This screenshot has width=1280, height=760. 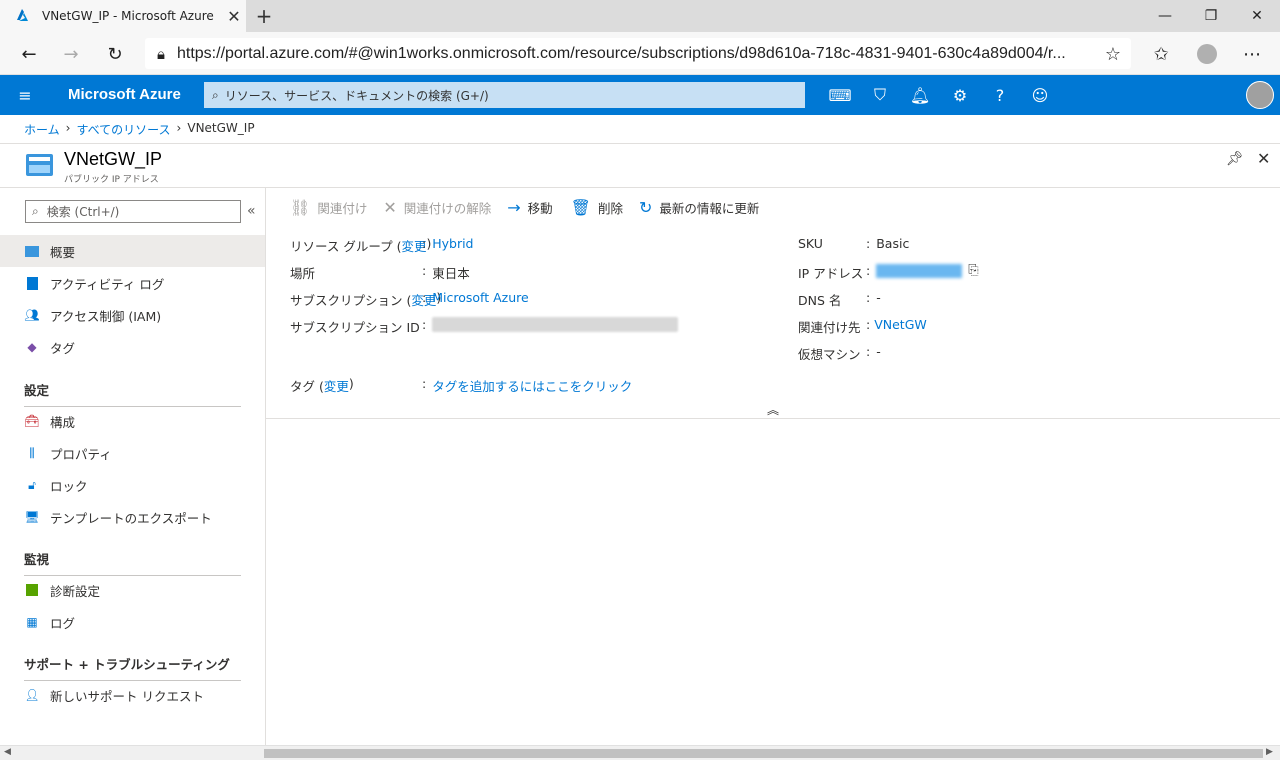 I want to click on menu-item-tags: ◆ タグ, so click(x=132, y=347).